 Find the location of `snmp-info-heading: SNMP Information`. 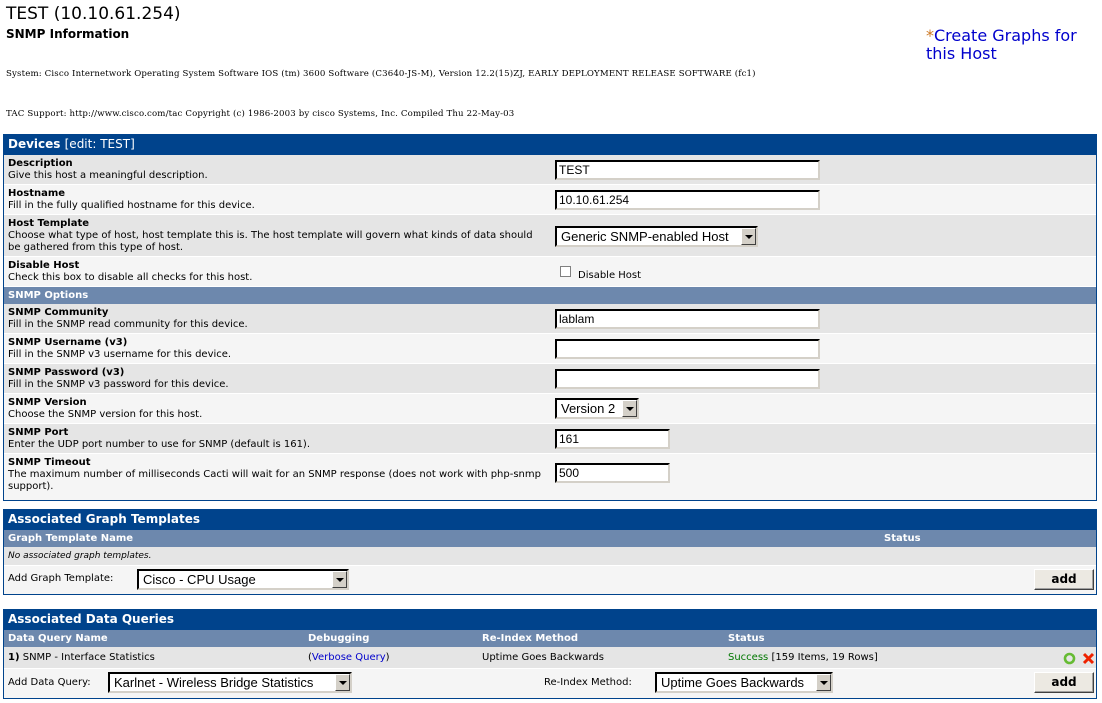

snmp-info-heading: SNMP Information is located at coordinates (68, 34).